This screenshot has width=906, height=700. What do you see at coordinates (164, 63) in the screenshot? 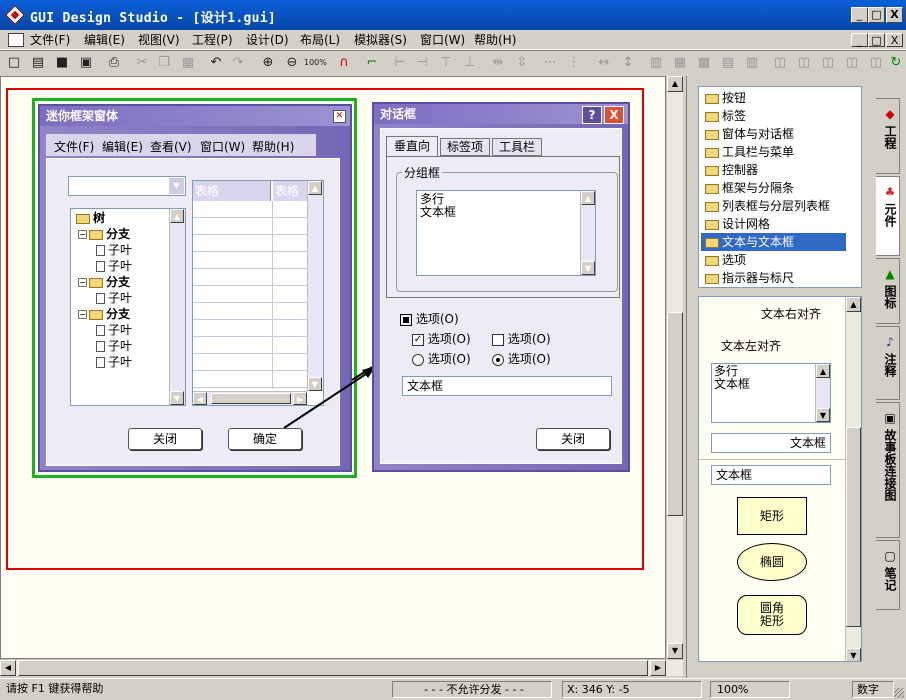
I see `copy-icon: ❐` at bounding box center [164, 63].